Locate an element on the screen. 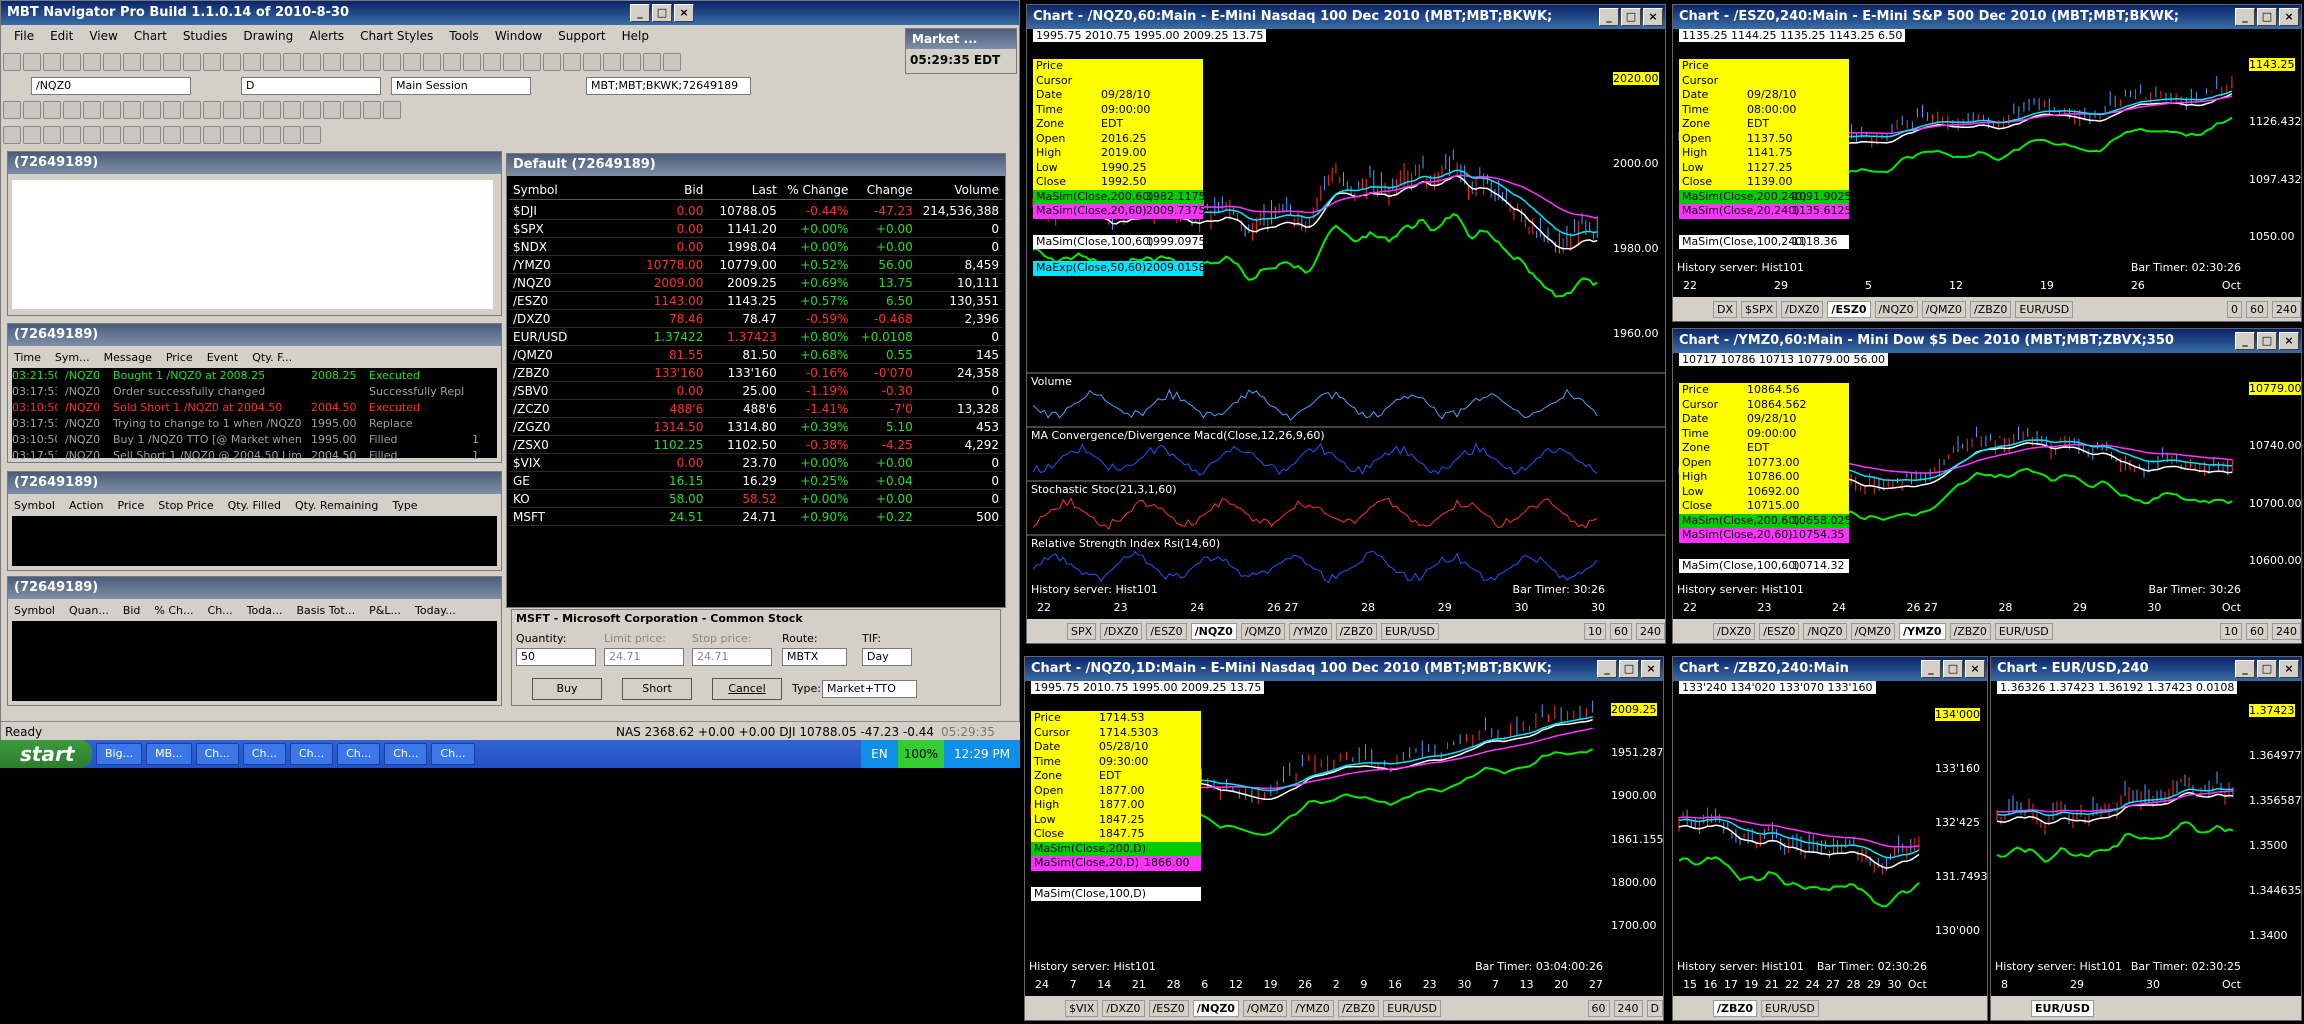 The image size is (2304, 1024). watchlist-row: /SBV0 0.00 25.00 -1.19% -0.30 0 is located at coordinates (756, 391).